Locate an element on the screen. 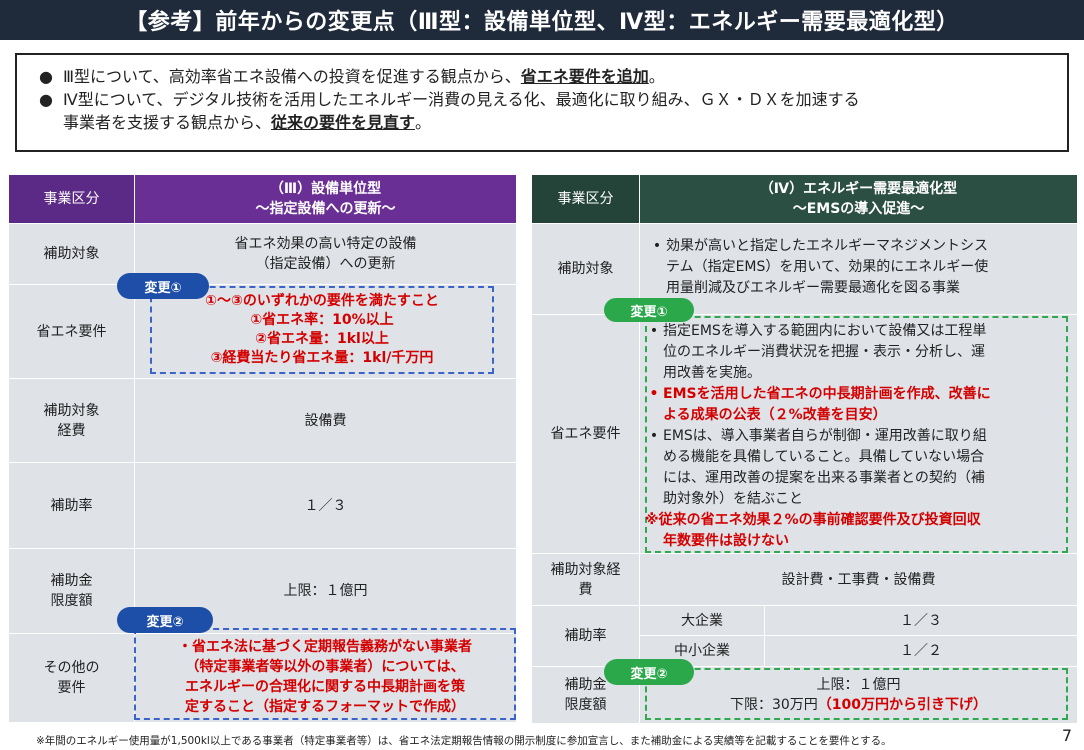 This screenshot has height=750, width=1084. left-value-line: （指定設備）への更新 is located at coordinates (325, 264).